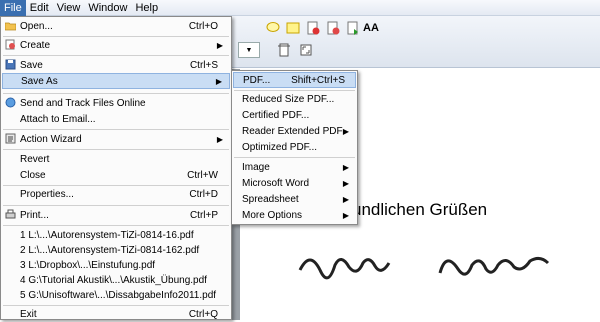  What do you see at coordinates (10, 214) in the screenshot?
I see `printer-icon` at bounding box center [10, 214].